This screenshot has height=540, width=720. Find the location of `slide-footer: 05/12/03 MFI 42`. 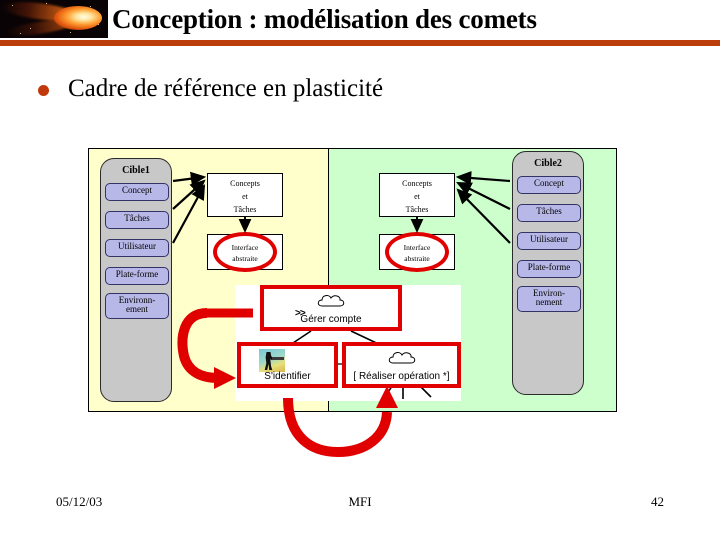

slide-footer: 05/12/03 MFI 42 is located at coordinates (360, 505).